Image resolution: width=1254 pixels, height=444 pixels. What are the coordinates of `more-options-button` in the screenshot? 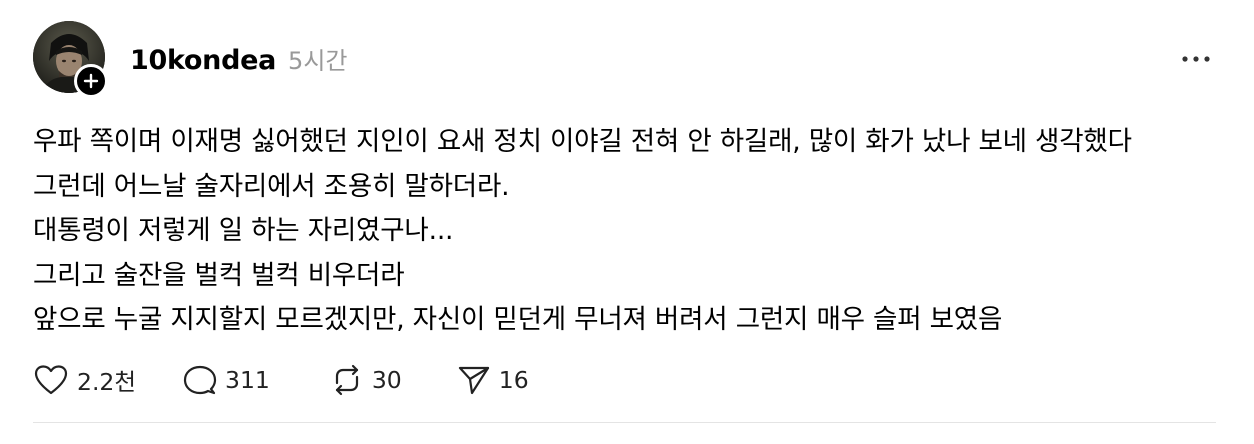 It's located at (1196, 59).